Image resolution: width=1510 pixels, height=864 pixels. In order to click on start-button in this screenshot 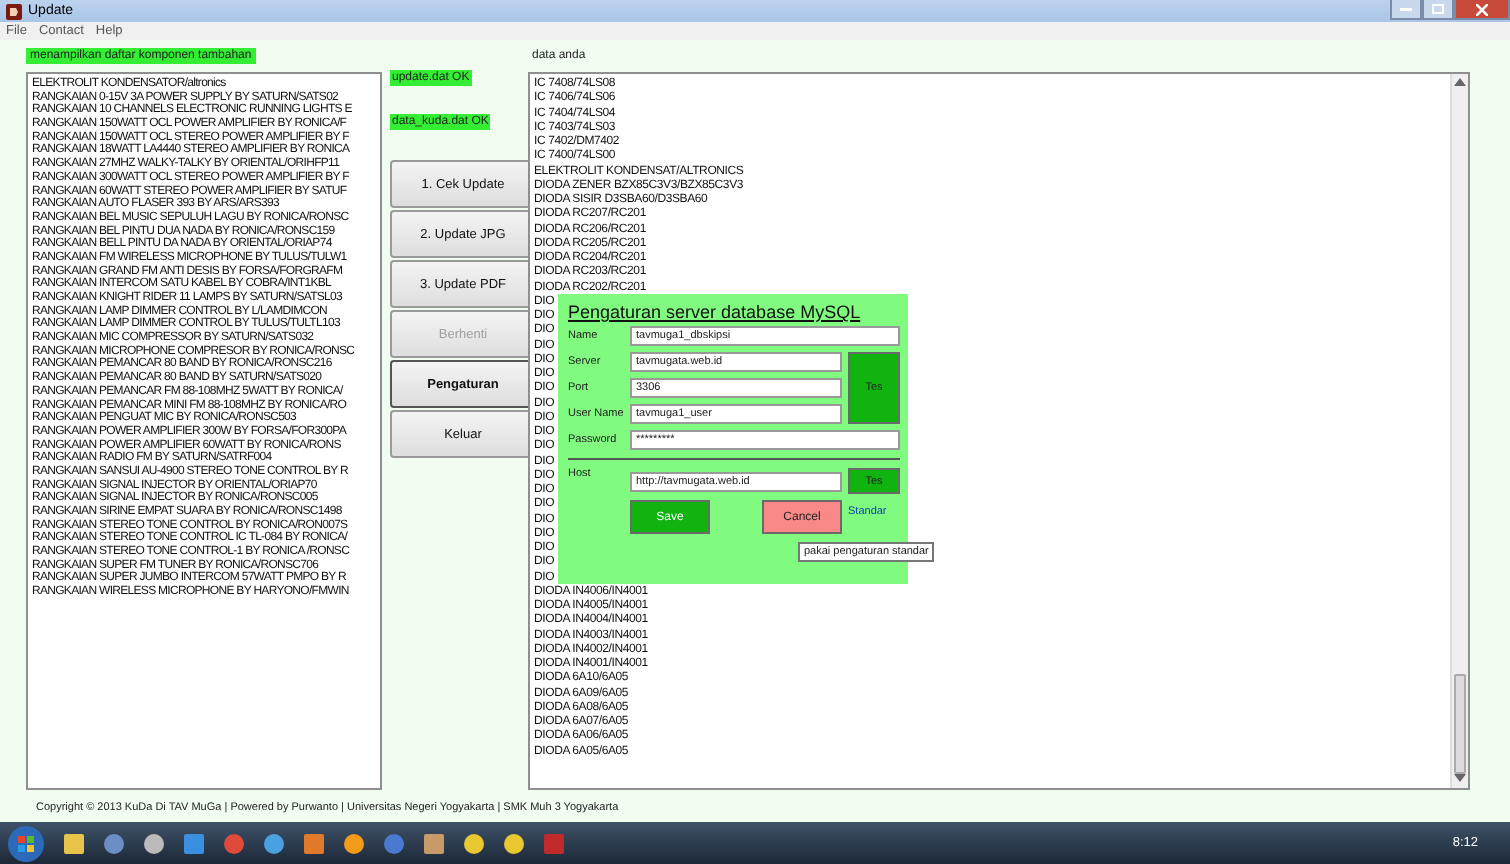, I will do `click(26, 843)`.